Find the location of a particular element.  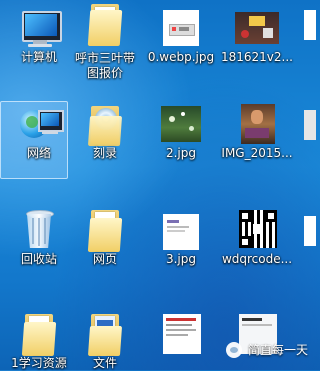

folder-files-icon: 文件 is located at coordinates (105, 341).